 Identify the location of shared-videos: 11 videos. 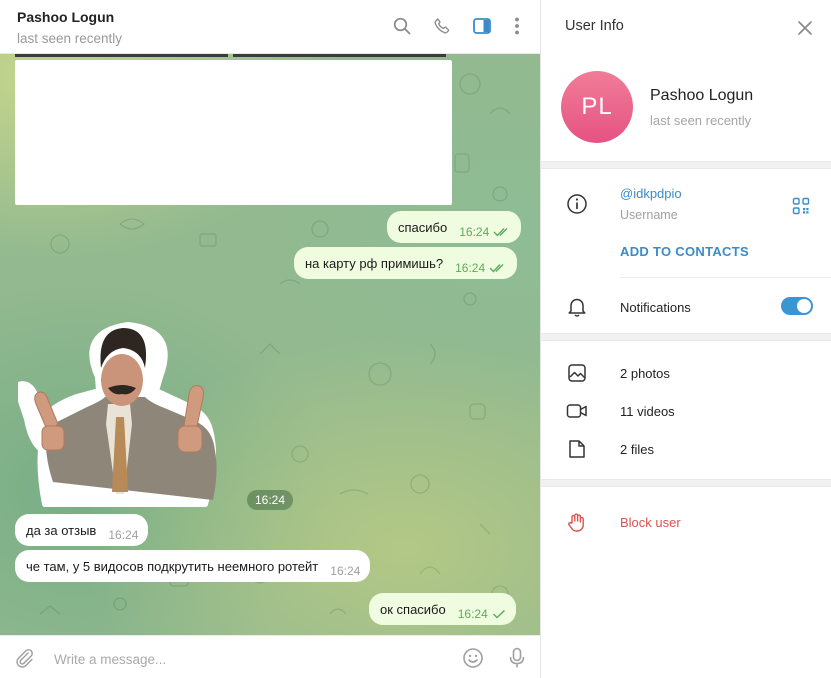
(647, 411).